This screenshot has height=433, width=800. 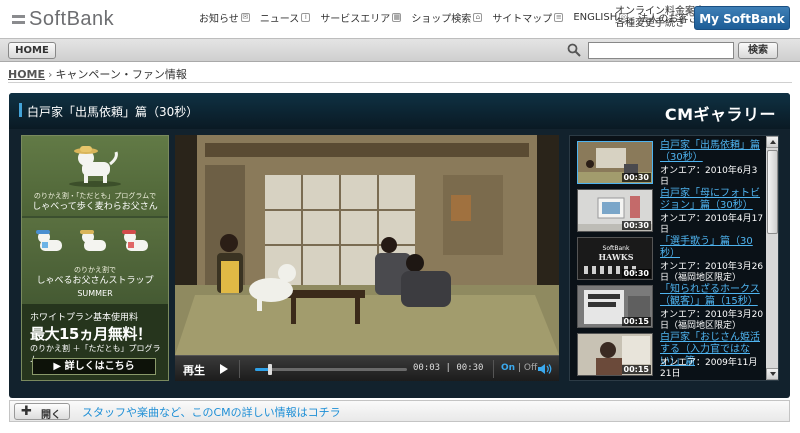 I want to click on play-icon, so click(x=224, y=369).